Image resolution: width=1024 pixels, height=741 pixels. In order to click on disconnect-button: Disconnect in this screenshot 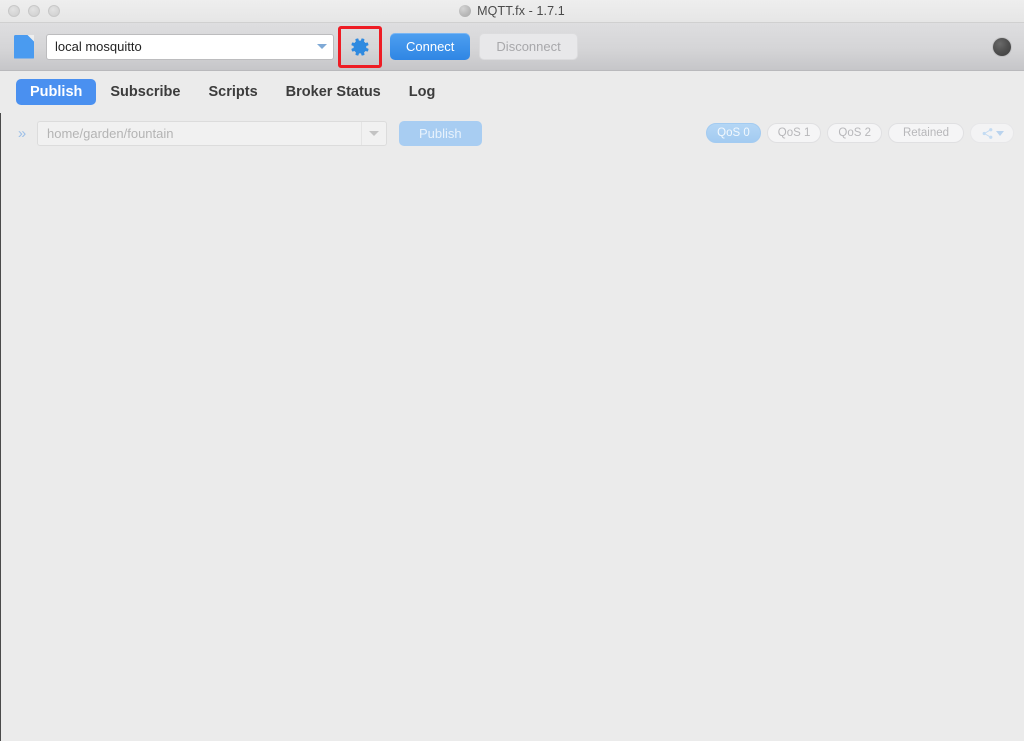, I will do `click(528, 46)`.